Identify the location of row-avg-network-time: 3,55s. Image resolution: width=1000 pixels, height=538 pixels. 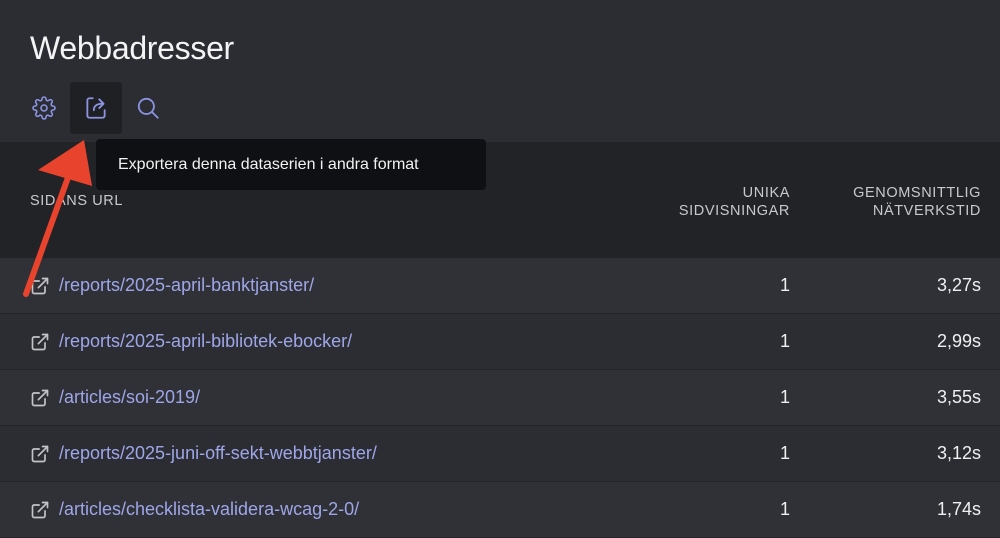
(958, 397).